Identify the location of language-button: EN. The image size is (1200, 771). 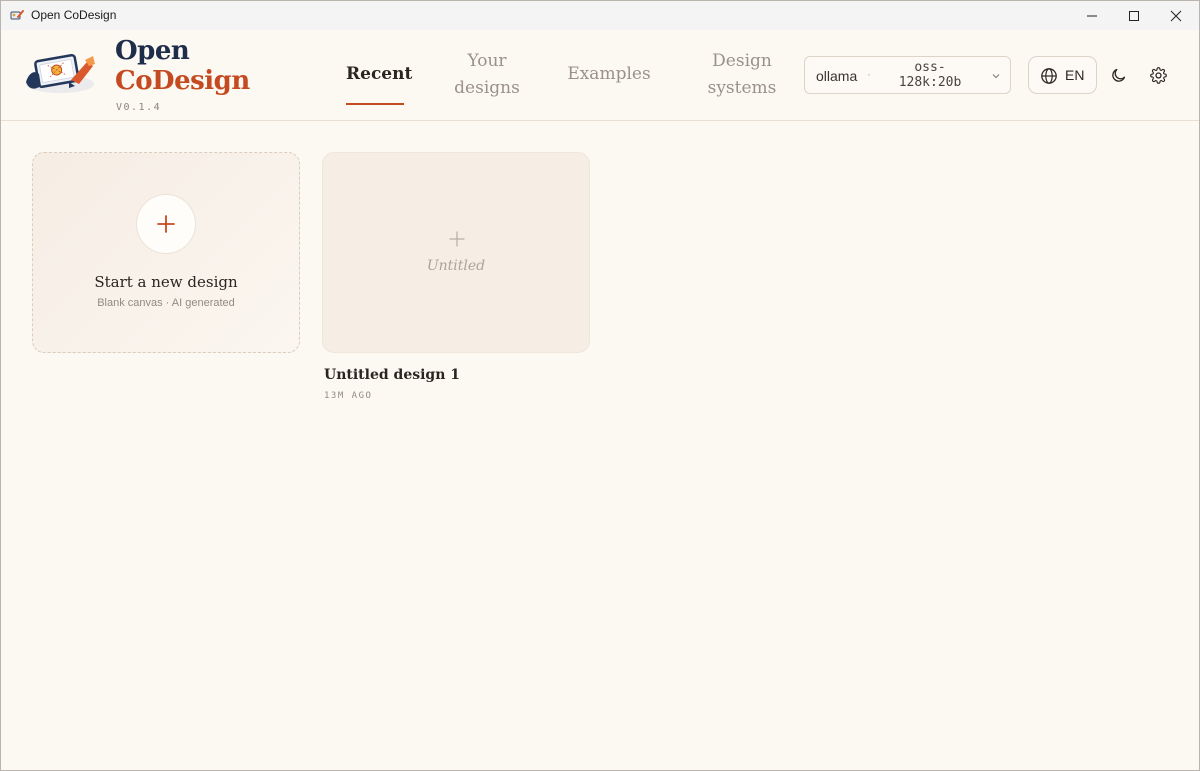
(1062, 75).